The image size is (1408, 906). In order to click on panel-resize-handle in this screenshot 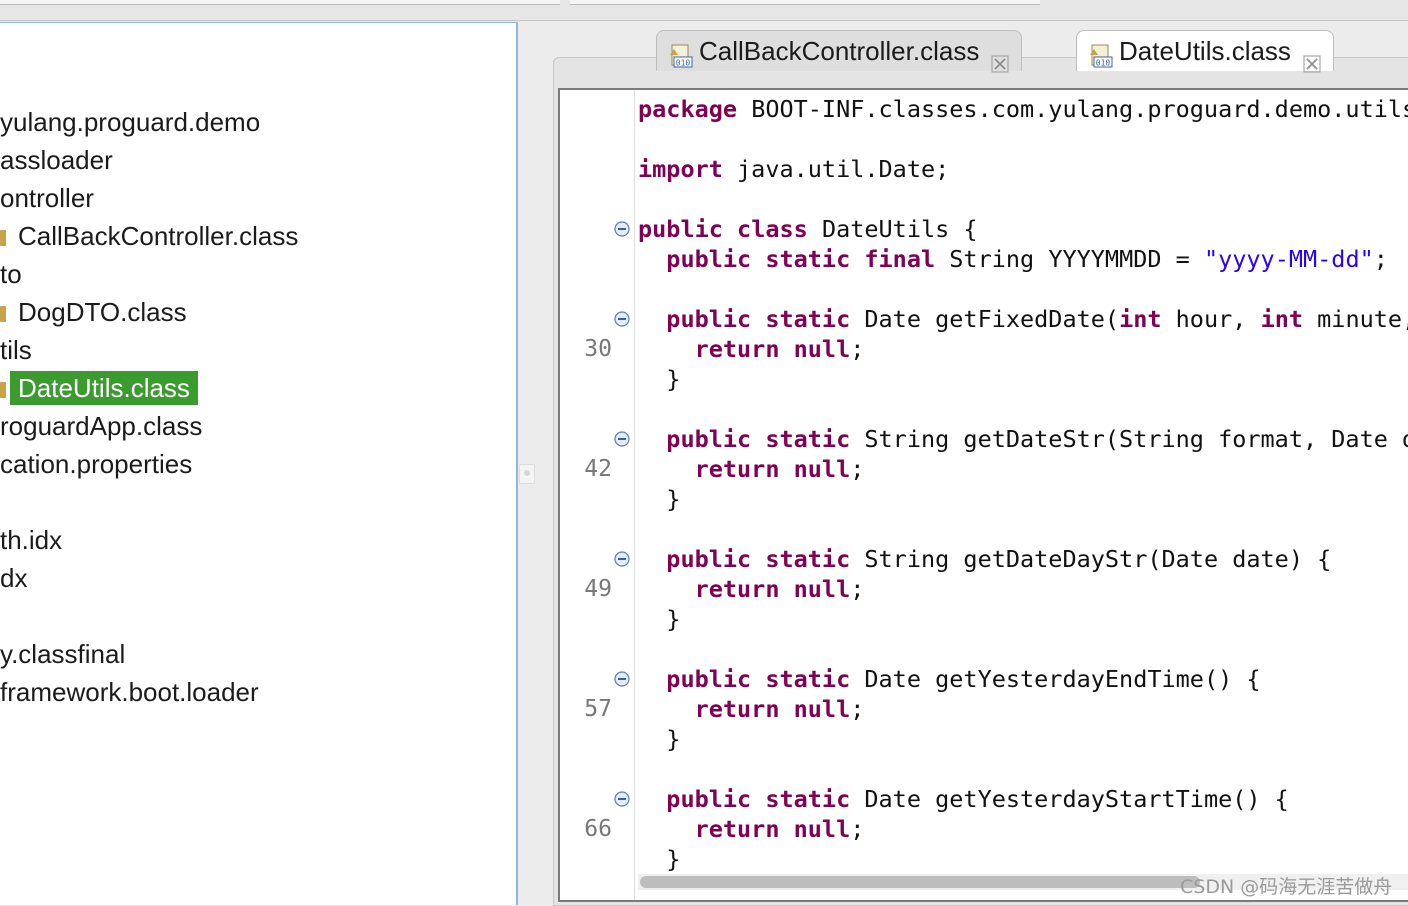, I will do `click(527, 474)`.